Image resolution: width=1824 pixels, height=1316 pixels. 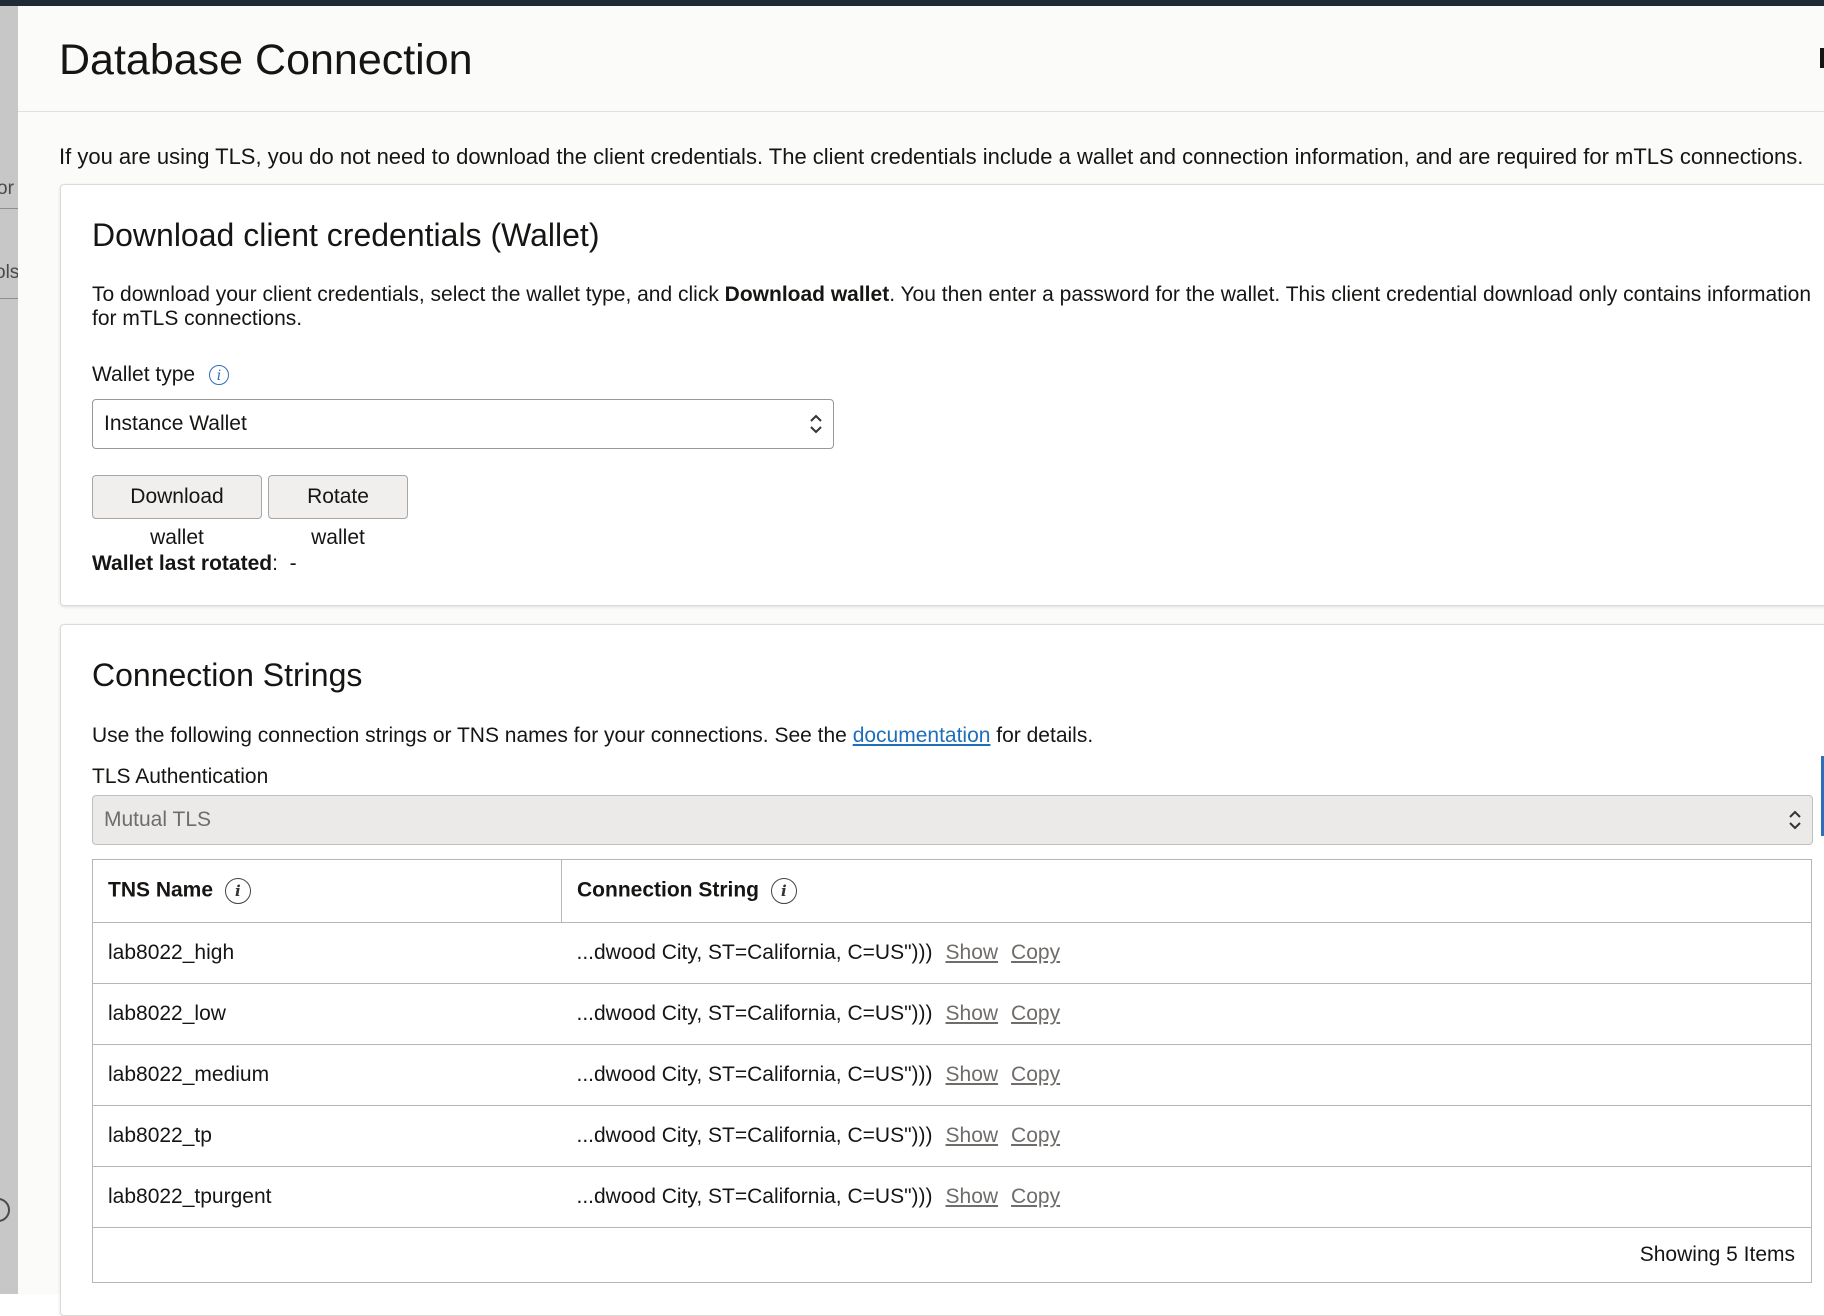 I want to click on panel-header: Database Connection, so click(x=921, y=59).